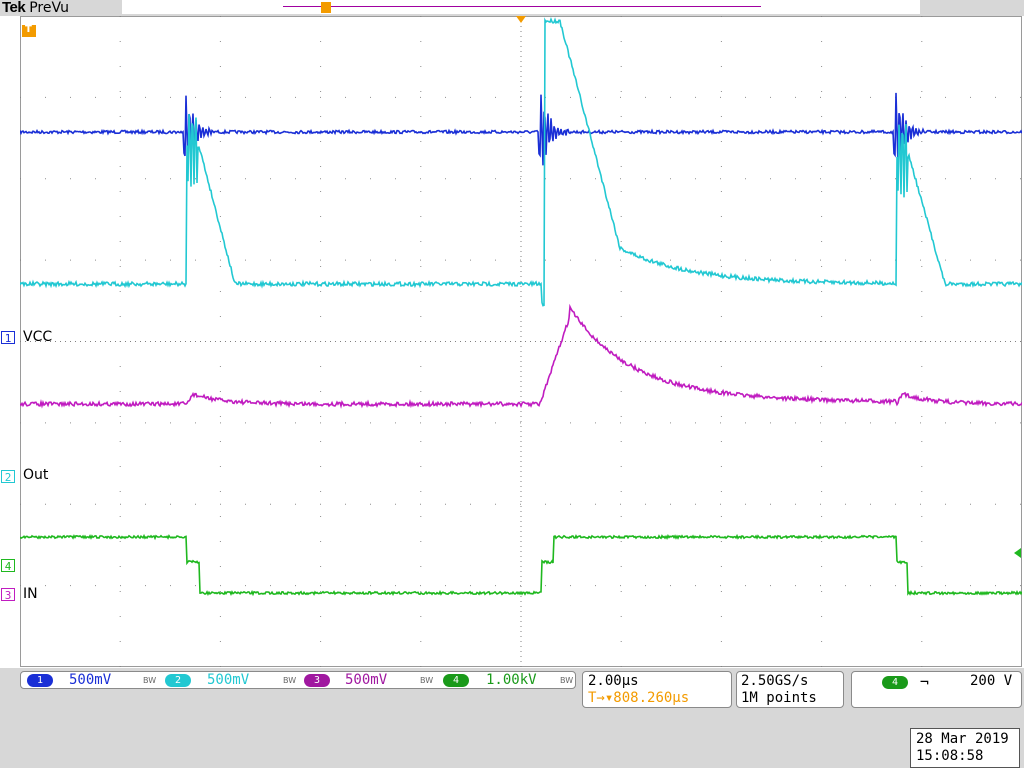  What do you see at coordinates (925, 682) in the screenshot?
I see `falling-edge-icon: ⌐` at bounding box center [925, 682].